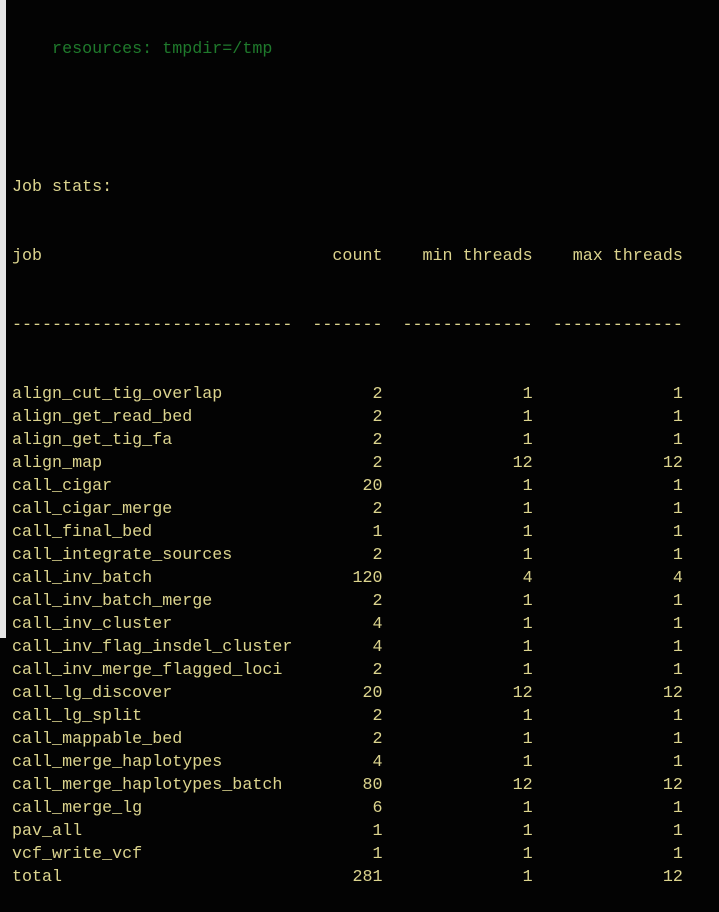  Describe the element at coordinates (347, 831) in the screenshot. I see `table-row: pav_all 1 1 1` at that location.